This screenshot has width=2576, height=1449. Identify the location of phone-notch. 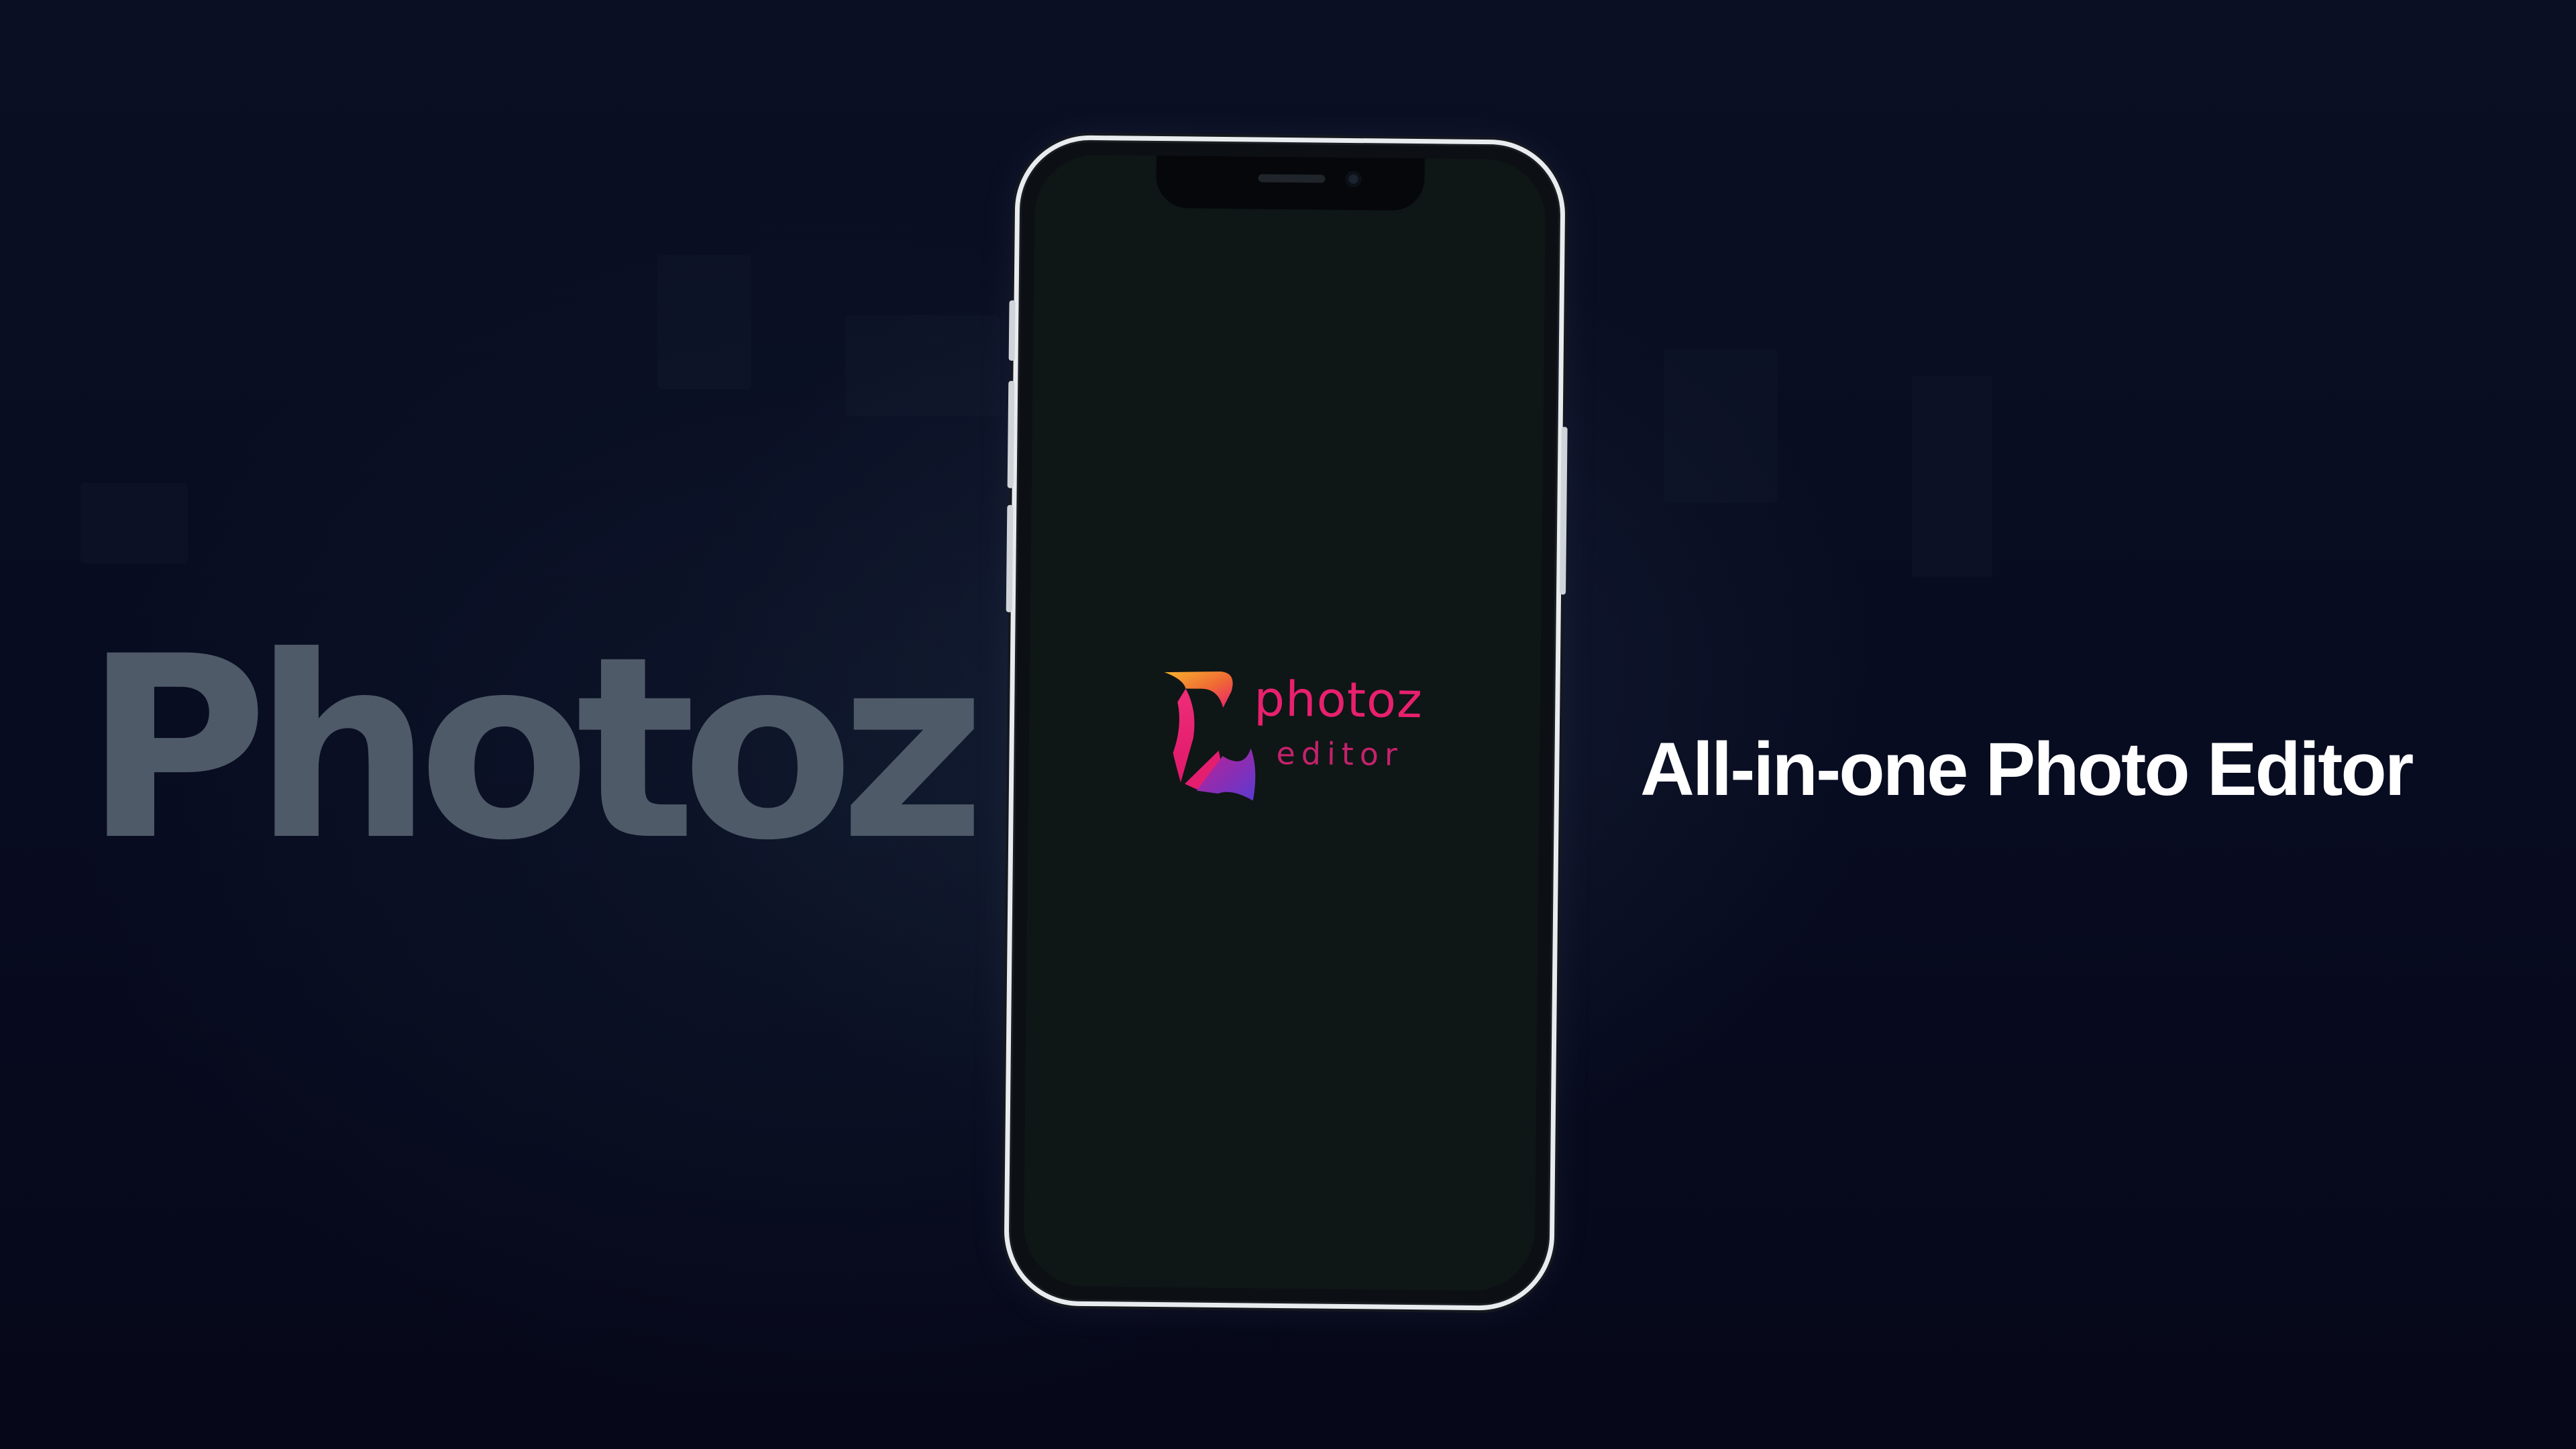
(1290, 183).